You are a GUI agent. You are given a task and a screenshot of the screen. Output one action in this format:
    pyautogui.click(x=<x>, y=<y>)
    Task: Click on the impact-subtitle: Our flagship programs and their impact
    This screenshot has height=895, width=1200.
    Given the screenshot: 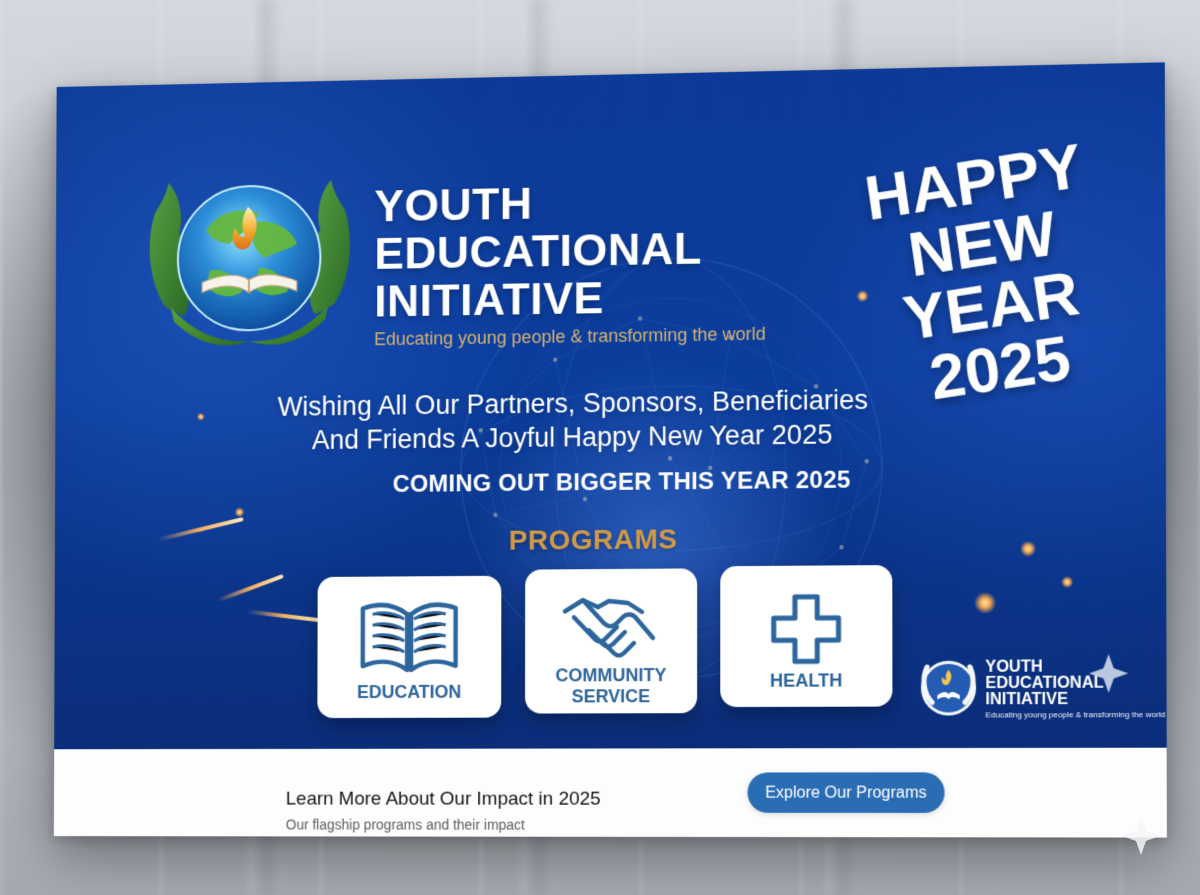 What is the action you would take?
    pyautogui.click(x=405, y=824)
    